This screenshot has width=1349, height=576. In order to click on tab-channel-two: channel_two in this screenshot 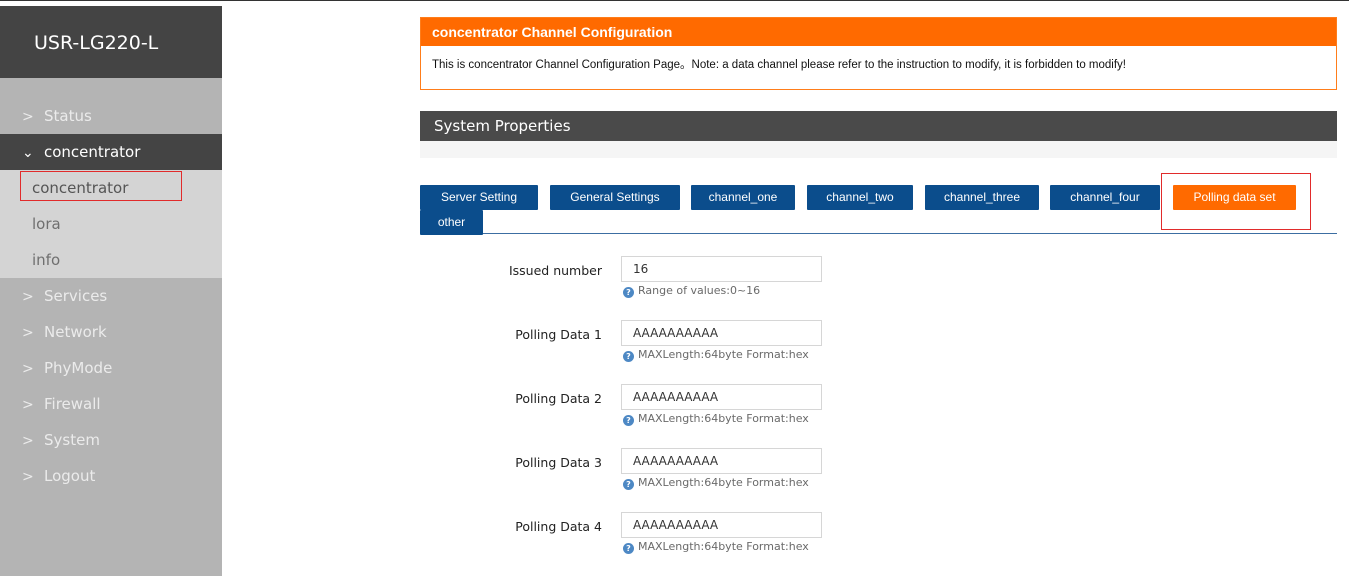, I will do `click(860, 197)`.